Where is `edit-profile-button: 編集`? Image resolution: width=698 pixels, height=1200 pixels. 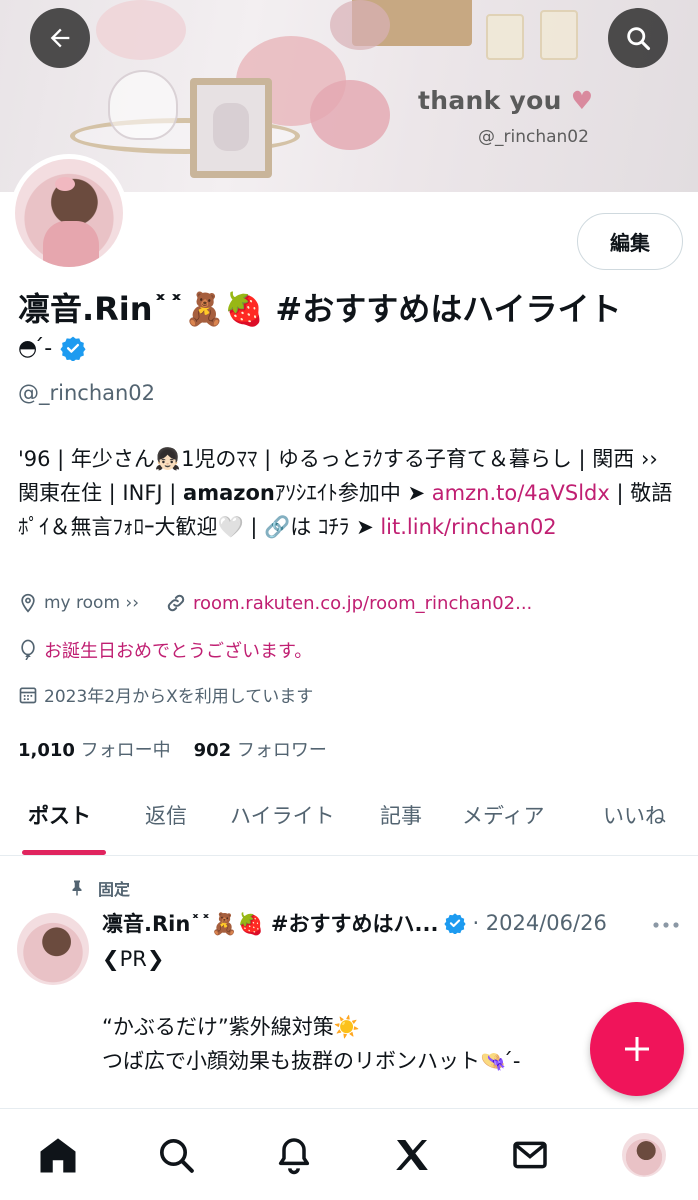 edit-profile-button: 編集 is located at coordinates (630, 241).